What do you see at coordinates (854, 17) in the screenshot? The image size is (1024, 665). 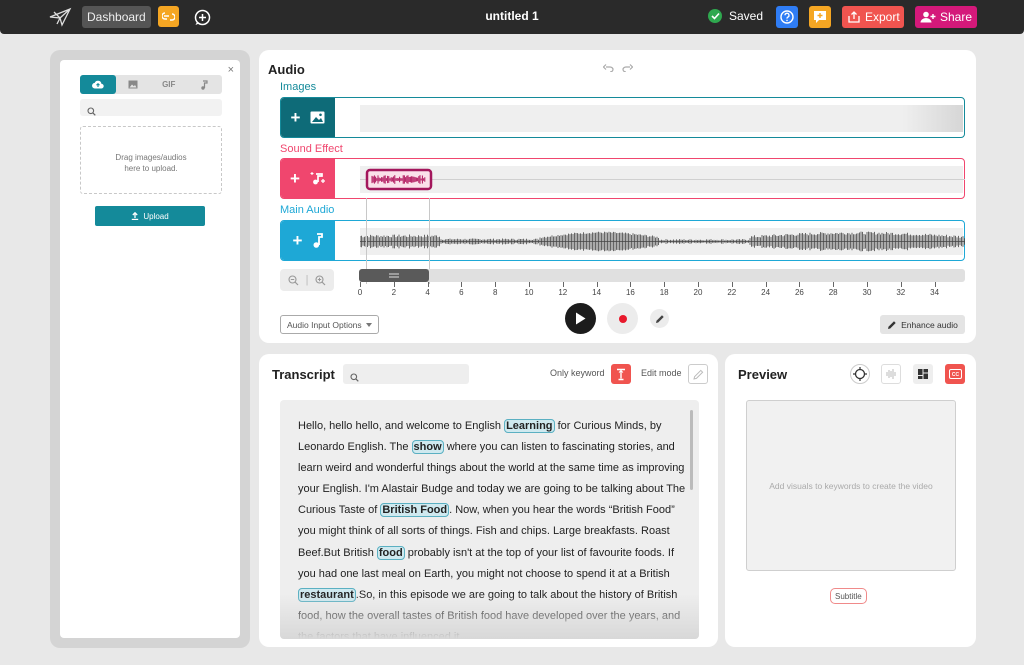 I see `export-icon` at bounding box center [854, 17].